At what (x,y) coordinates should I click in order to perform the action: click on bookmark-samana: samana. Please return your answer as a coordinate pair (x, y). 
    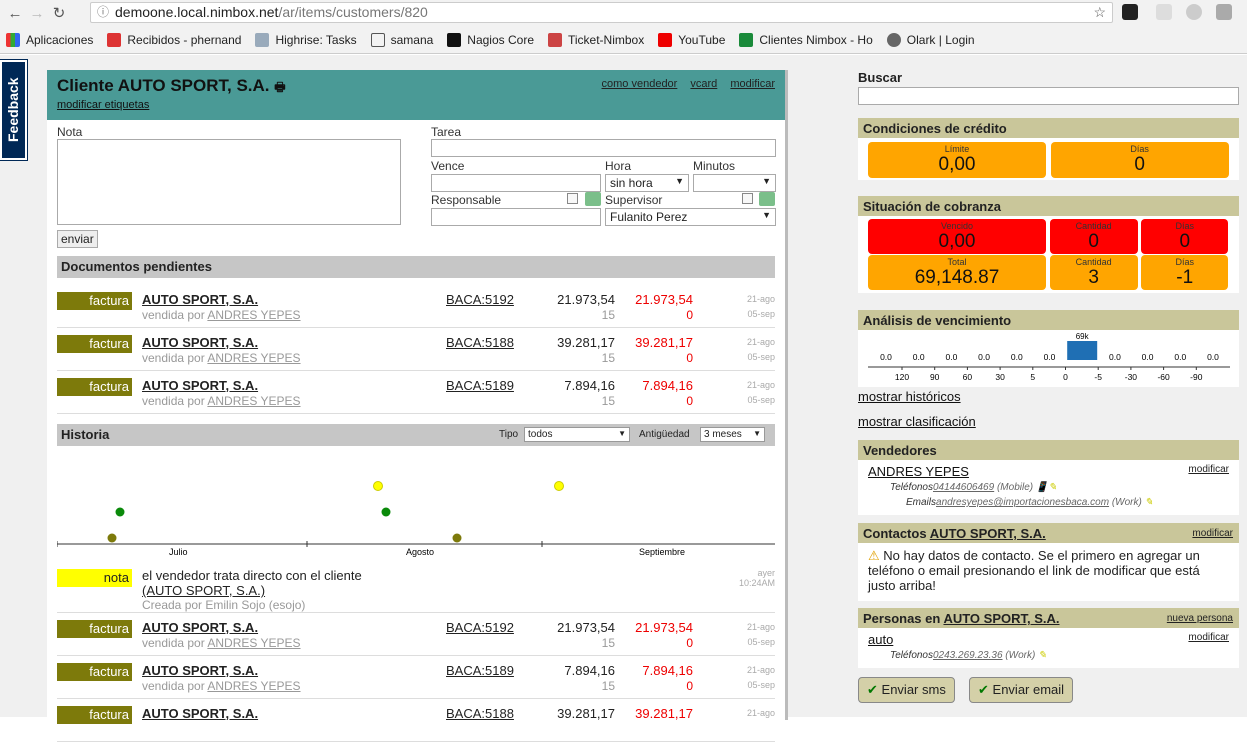
    Looking at the image, I should click on (401, 39).